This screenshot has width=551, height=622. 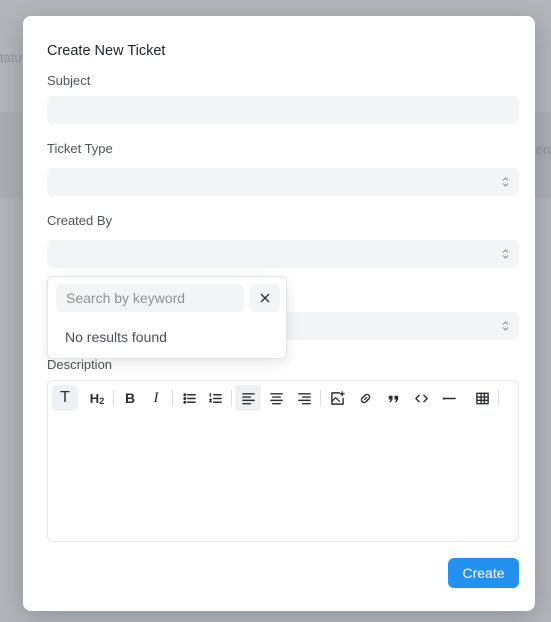 I want to click on bullet-list-icon, so click(x=189, y=398).